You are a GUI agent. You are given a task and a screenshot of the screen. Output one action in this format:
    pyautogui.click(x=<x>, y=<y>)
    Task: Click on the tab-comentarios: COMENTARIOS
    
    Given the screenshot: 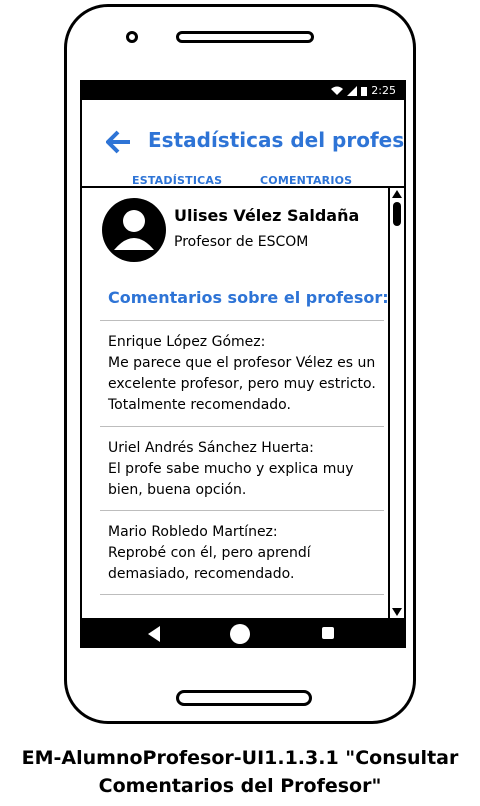 What is the action you would take?
    pyautogui.click(x=306, y=180)
    